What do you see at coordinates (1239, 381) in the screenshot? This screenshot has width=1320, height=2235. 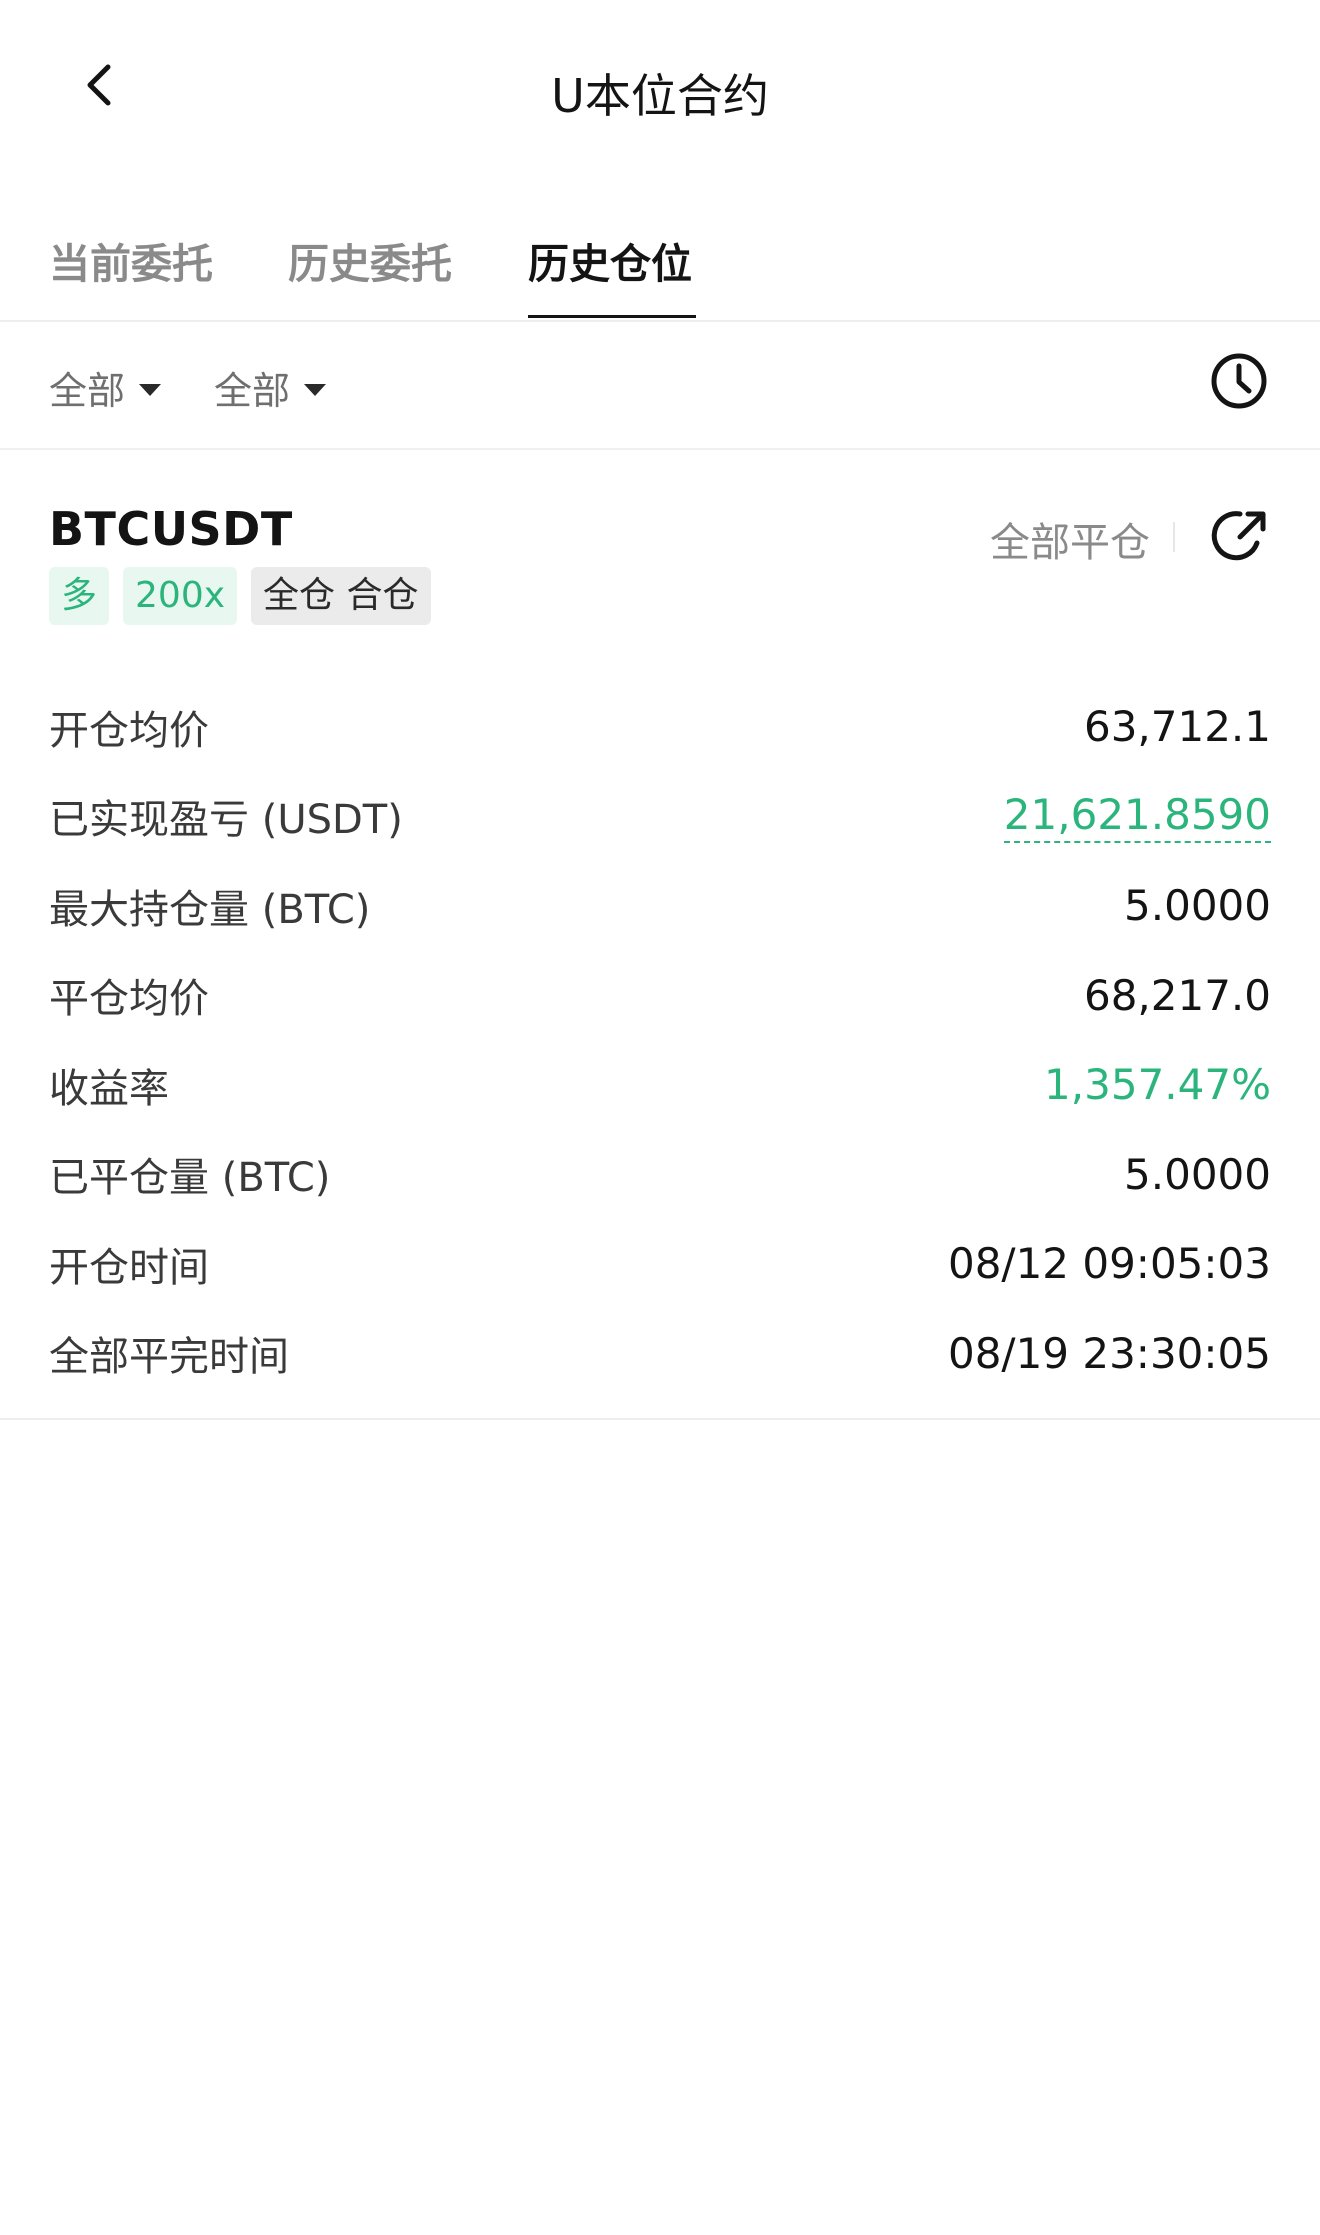 I see `clock-icon` at bounding box center [1239, 381].